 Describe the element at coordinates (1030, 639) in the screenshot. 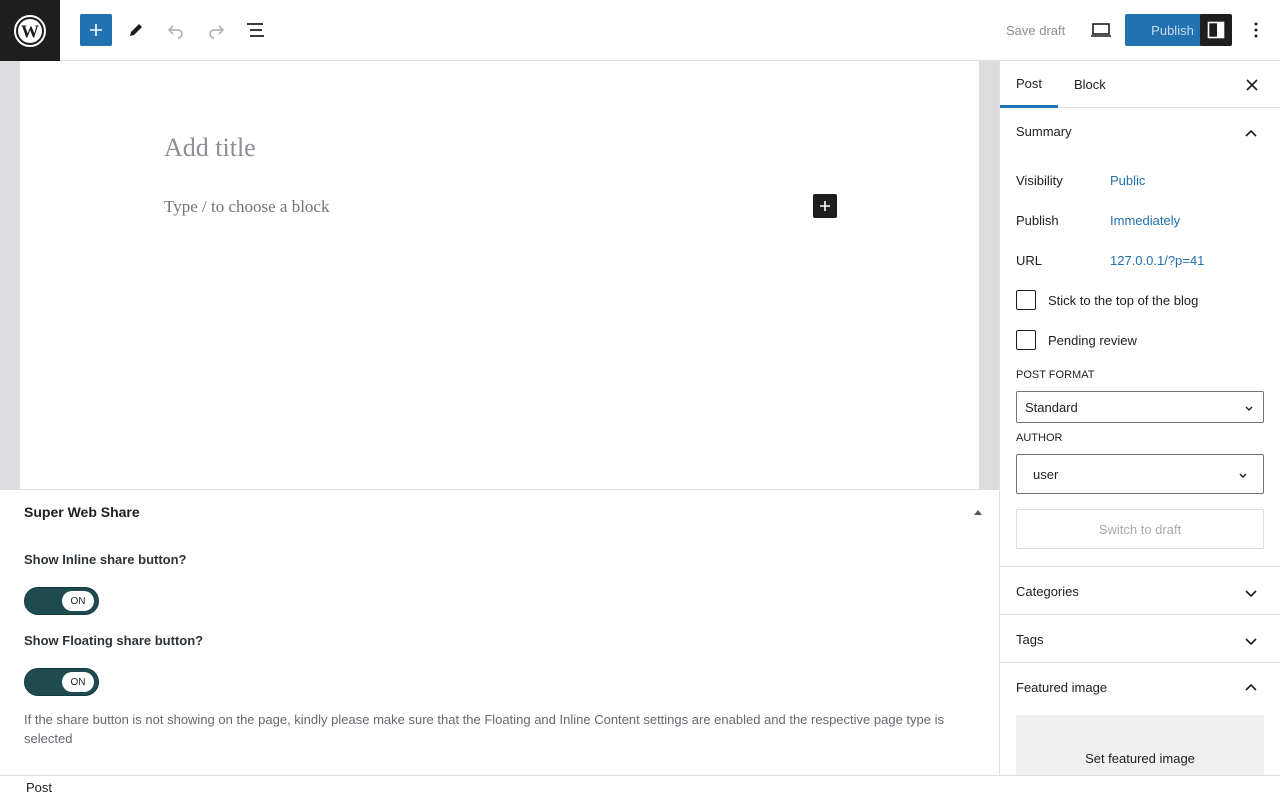

I see `tags-panel-title: Tags` at that location.